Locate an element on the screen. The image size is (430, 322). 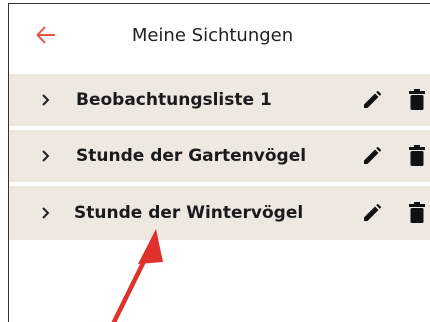
list-item-label: Stunde der Wintervögel is located at coordinates (189, 213).